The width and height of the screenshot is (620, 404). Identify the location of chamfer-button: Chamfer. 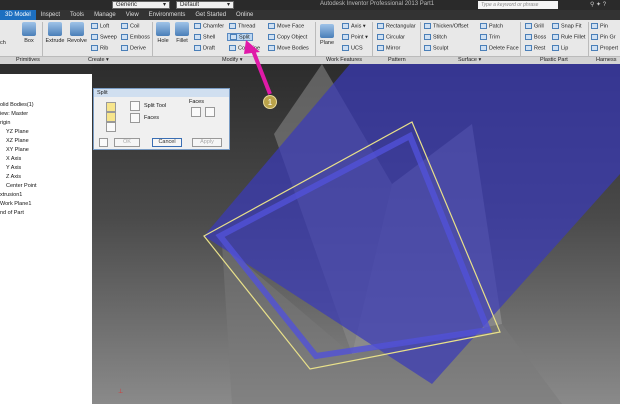
(209, 26).